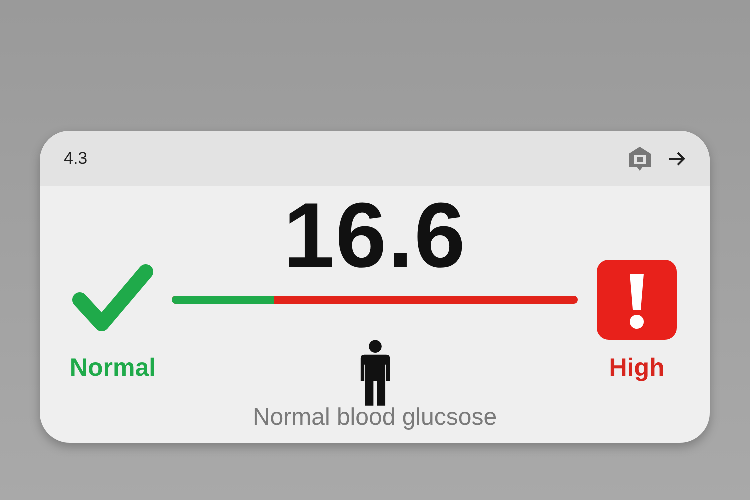 The width and height of the screenshot is (750, 500). Describe the element at coordinates (637, 368) in the screenshot. I see `high-label: High` at that location.